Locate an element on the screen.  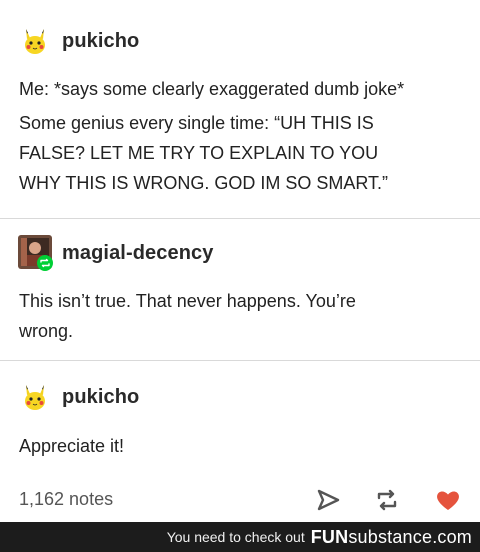
brand-substance: substance is located at coordinates (390, 536).